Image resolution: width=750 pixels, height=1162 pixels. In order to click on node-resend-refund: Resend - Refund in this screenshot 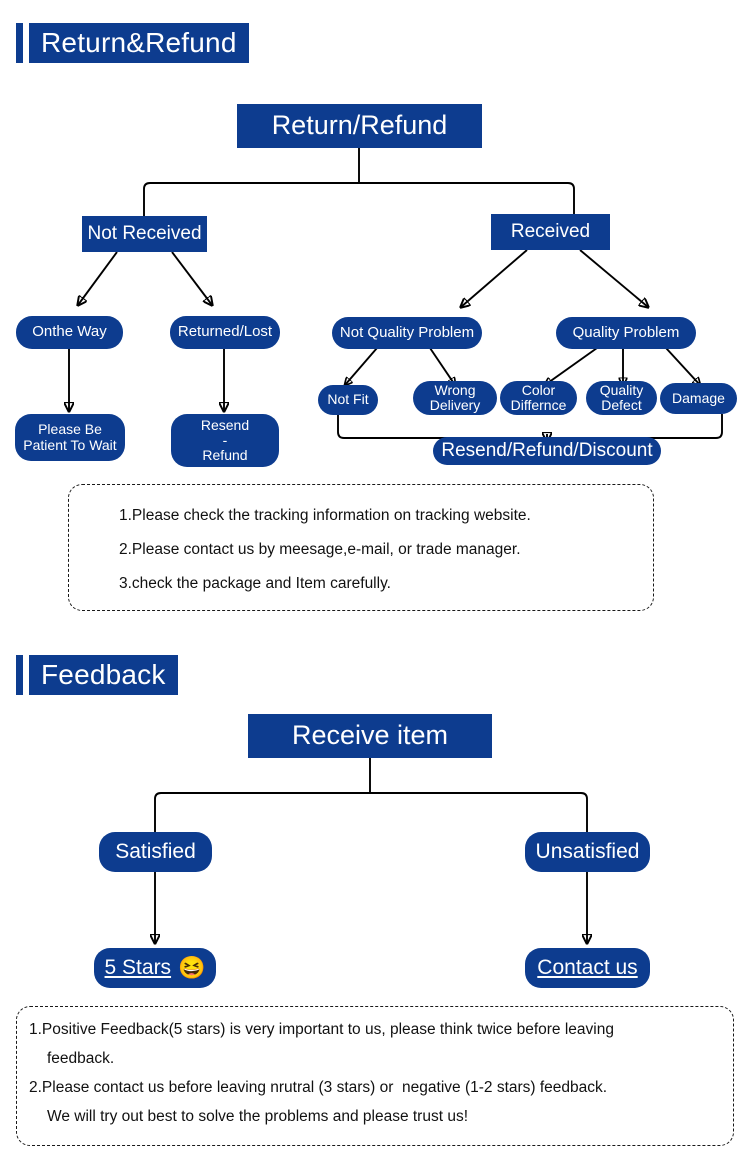, I will do `click(225, 440)`.